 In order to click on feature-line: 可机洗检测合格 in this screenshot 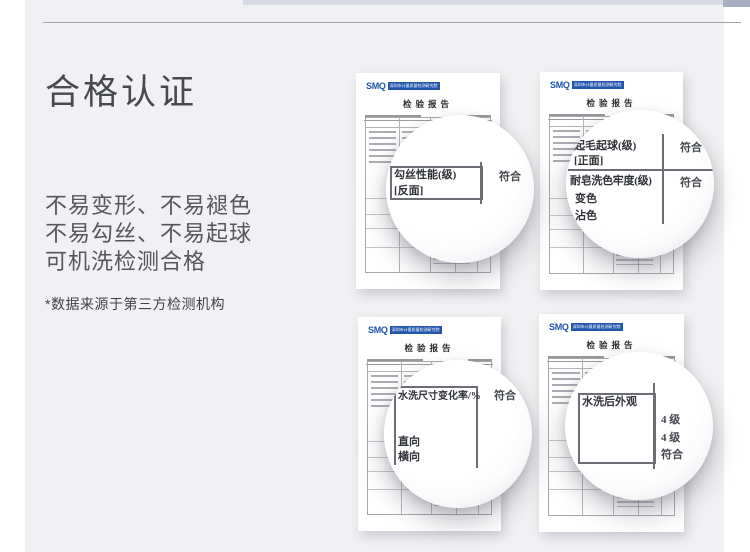, I will do `click(126, 261)`.